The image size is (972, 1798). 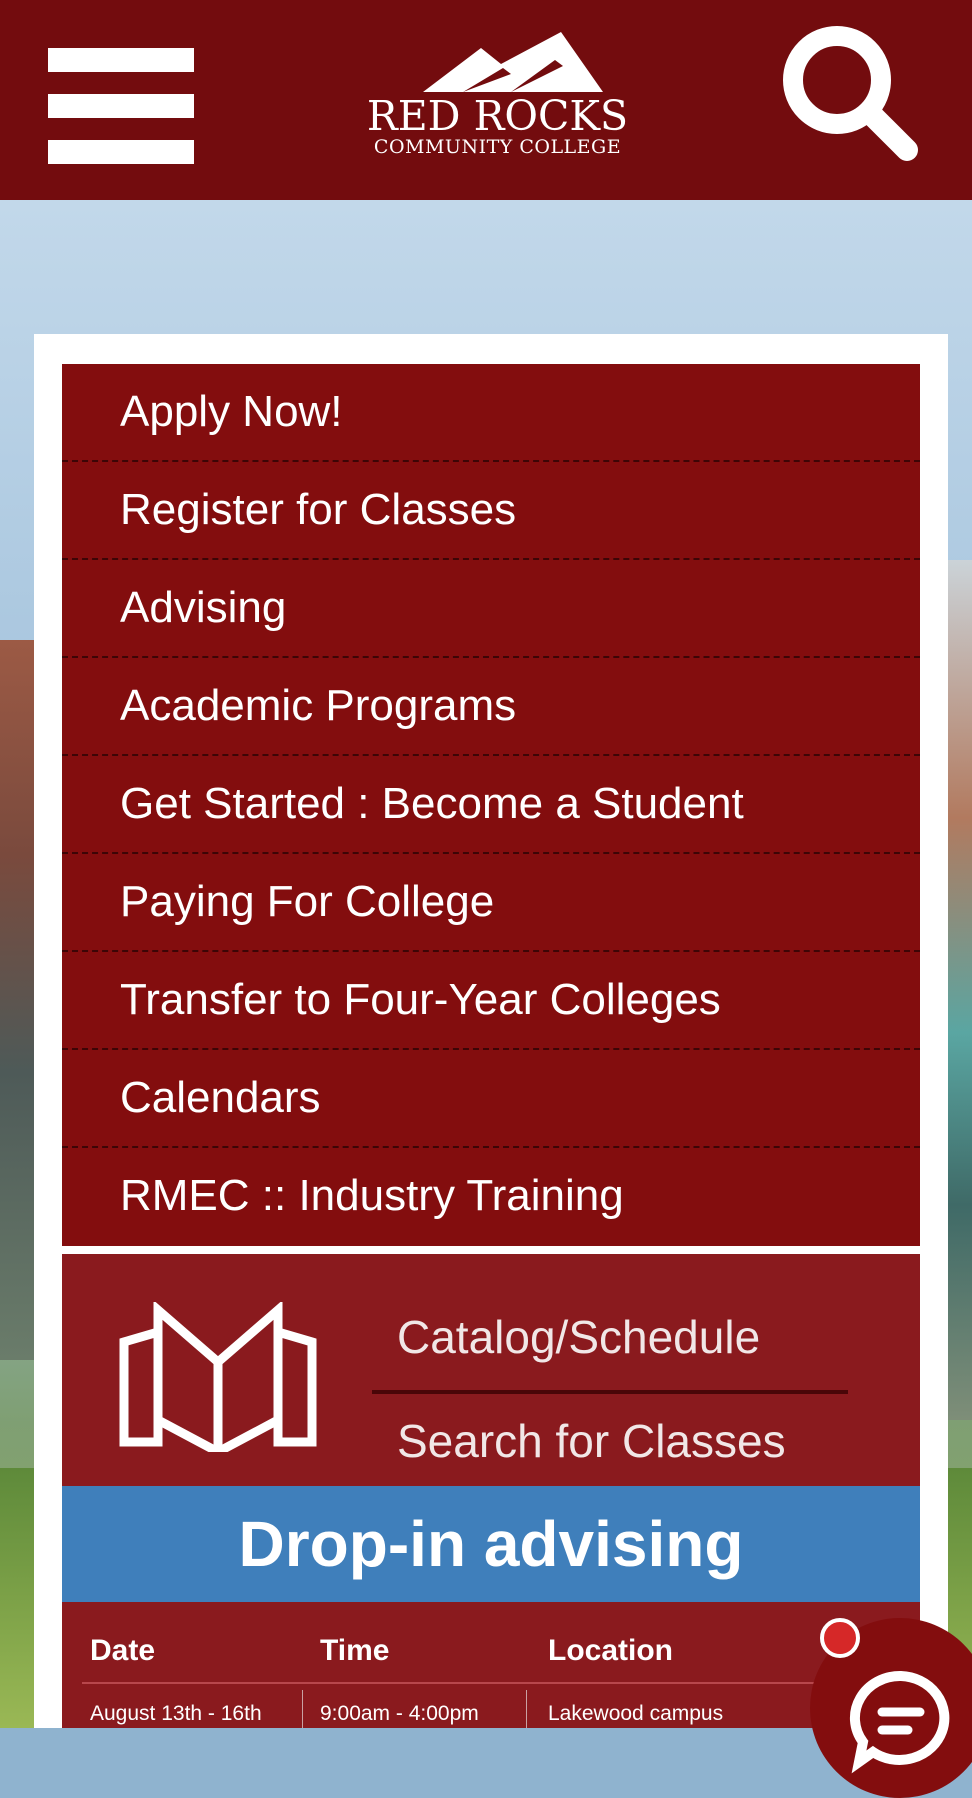 What do you see at coordinates (121, 106) in the screenshot?
I see `hamburger-menu-icon` at bounding box center [121, 106].